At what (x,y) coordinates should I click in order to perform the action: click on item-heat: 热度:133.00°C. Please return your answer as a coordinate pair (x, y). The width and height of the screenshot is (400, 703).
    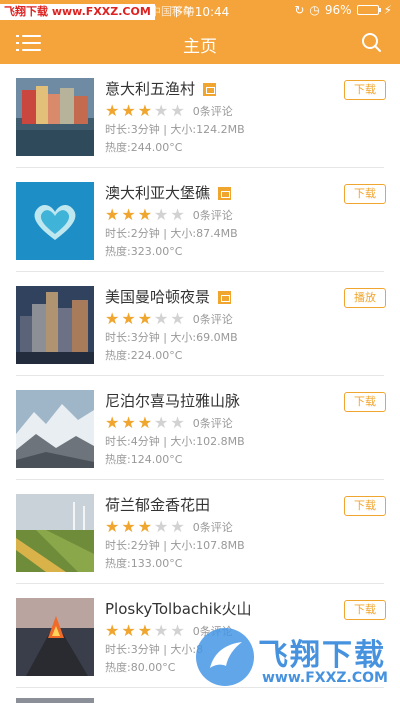
    Looking at the image, I should click on (144, 563).